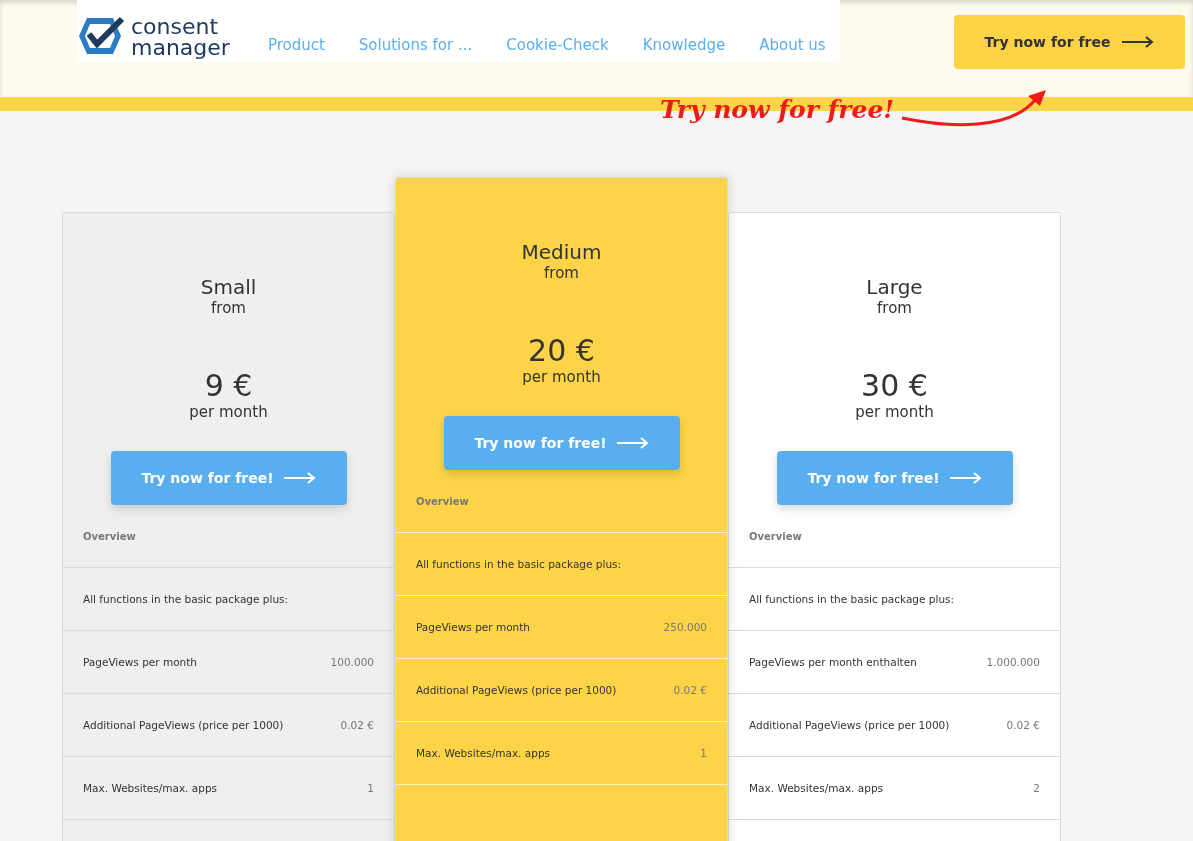 Image resolution: width=1193 pixels, height=841 pixels. Describe the element at coordinates (792, 45) in the screenshot. I see `nav-link: About us` at that location.